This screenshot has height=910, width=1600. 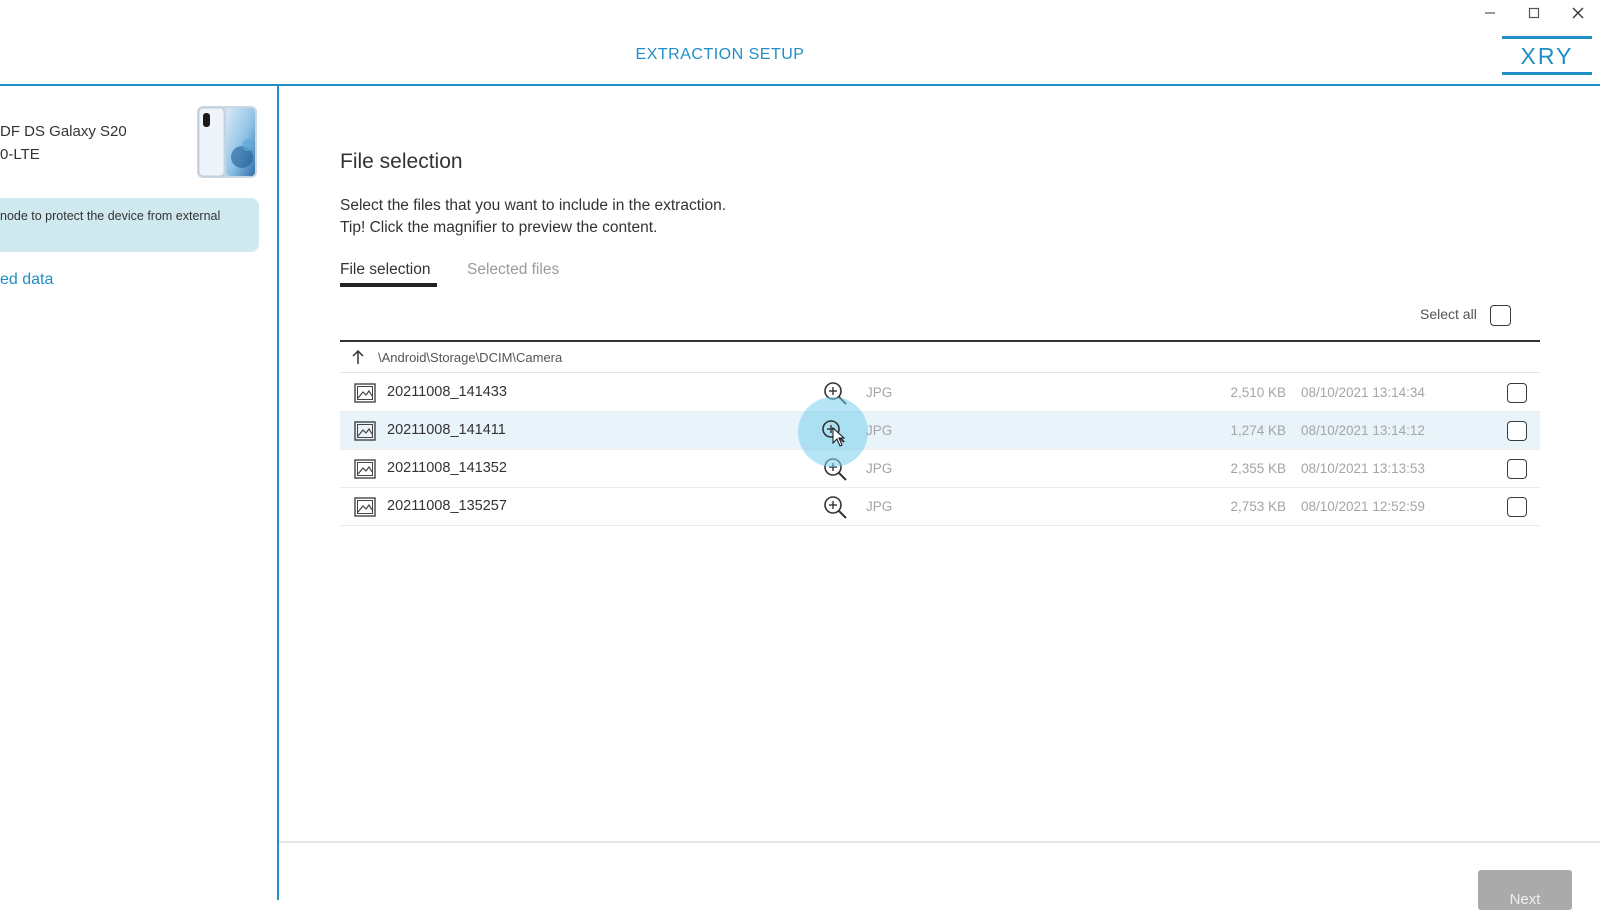 What do you see at coordinates (800, 12) in the screenshot?
I see `title-bar` at bounding box center [800, 12].